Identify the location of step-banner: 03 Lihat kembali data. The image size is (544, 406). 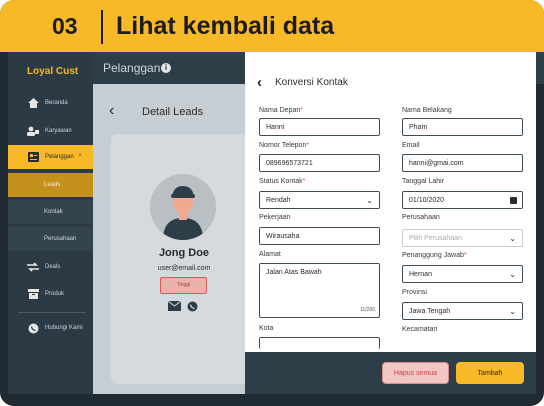
(272, 26).